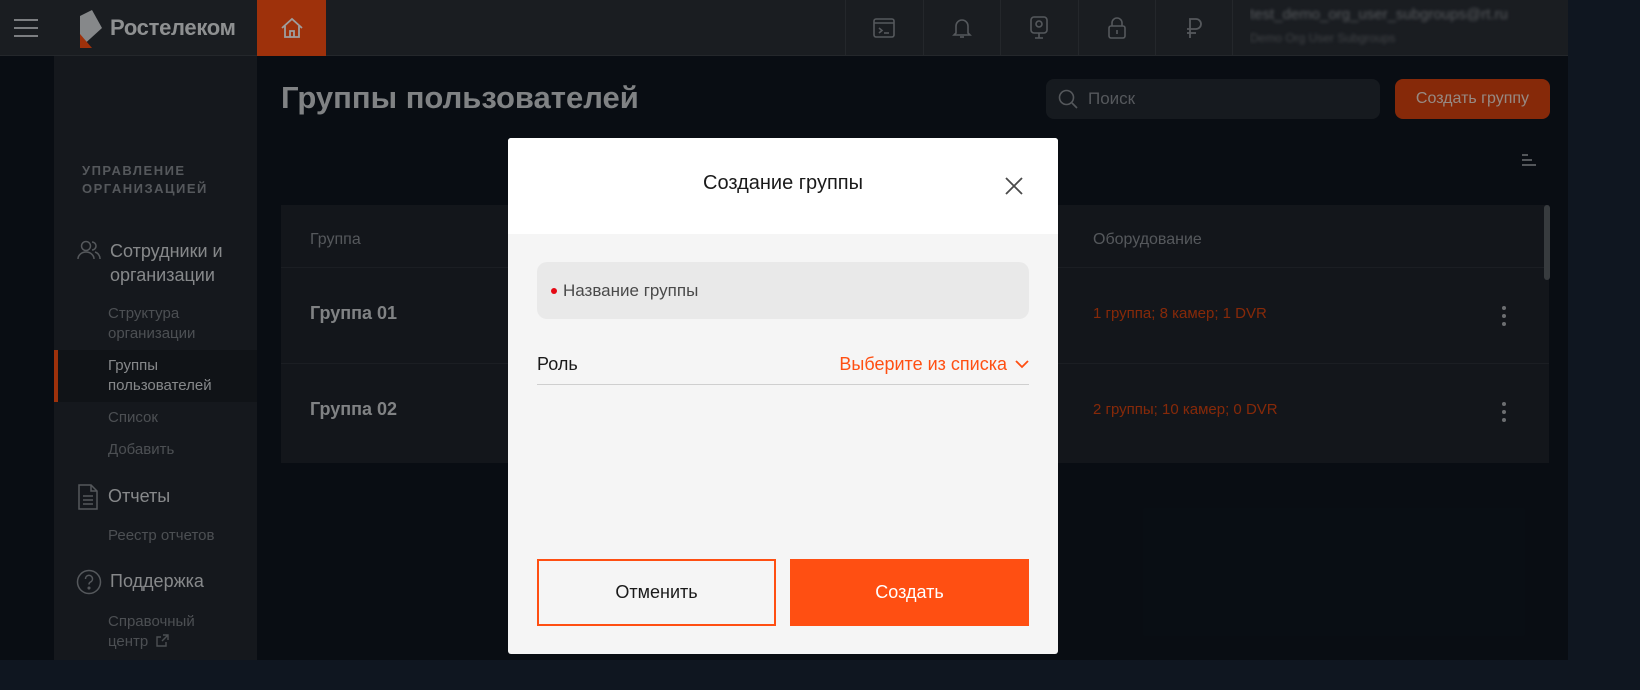 The height and width of the screenshot is (690, 1640). I want to click on role-field: Роль Выберите из списка, so click(783, 367).